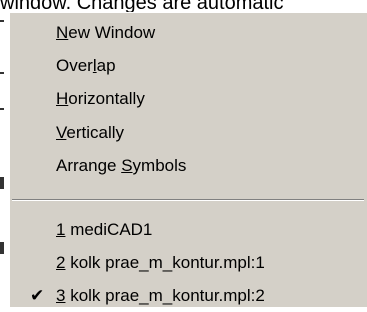 The height and width of the screenshot is (312, 367). I want to click on menu-item-label: Overlap, so click(86, 65).